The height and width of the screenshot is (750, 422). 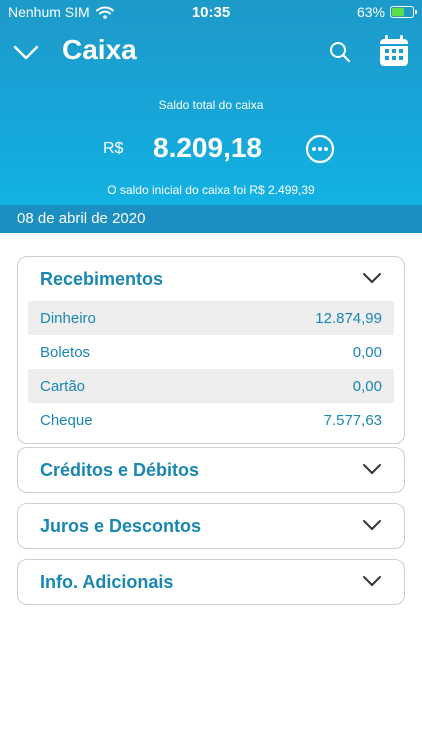 I want to click on row-label: Cartão, so click(x=63, y=386).